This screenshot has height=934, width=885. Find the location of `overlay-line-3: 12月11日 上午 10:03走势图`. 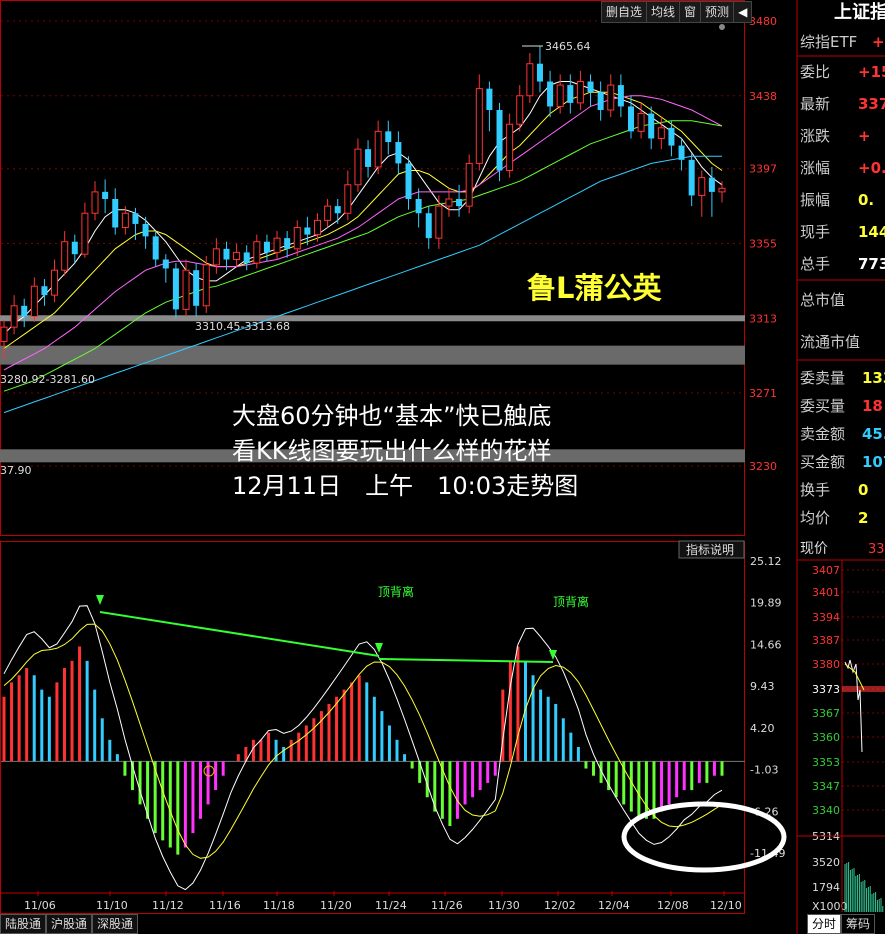

overlay-line-3: 12月11日 上午 10:03走势图 is located at coordinates (405, 486).